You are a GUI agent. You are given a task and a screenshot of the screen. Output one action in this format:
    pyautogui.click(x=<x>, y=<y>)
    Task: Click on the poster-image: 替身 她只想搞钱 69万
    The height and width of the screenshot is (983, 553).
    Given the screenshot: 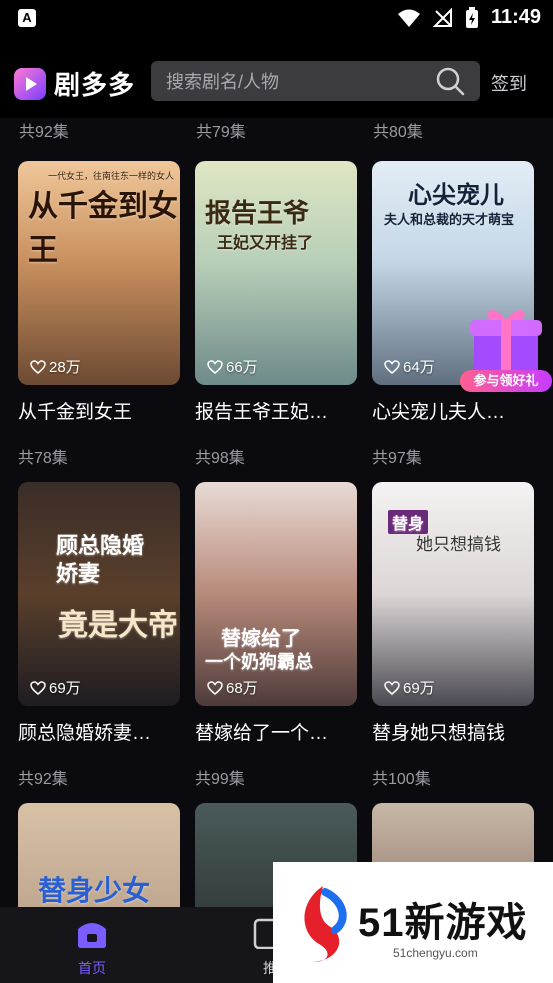 What is the action you would take?
    pyautogui.click(x=453, y=594)
    